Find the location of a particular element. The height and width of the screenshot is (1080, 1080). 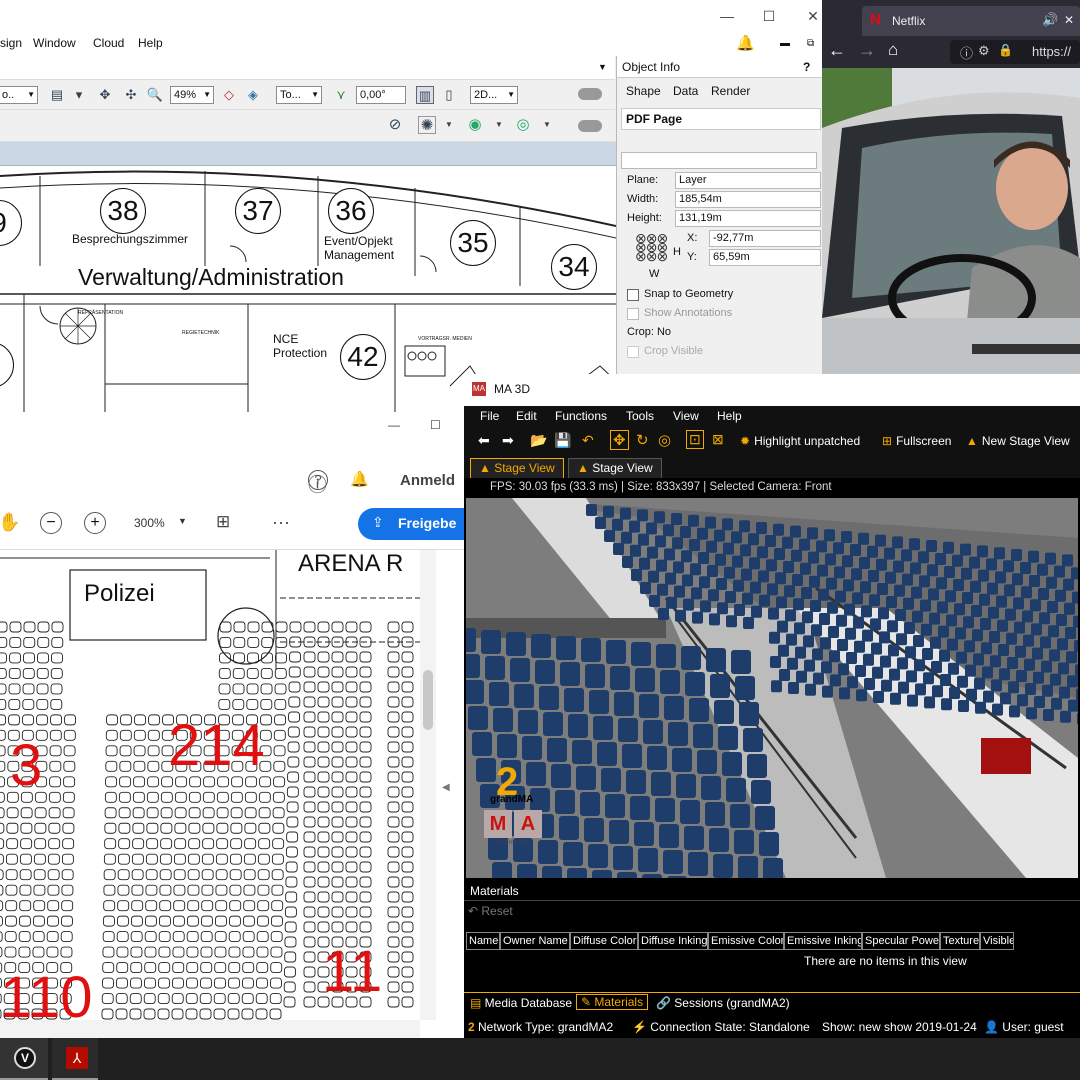

netflix-tab: N Netflix 🔊 ✕ is located at coordinates (971, 21).